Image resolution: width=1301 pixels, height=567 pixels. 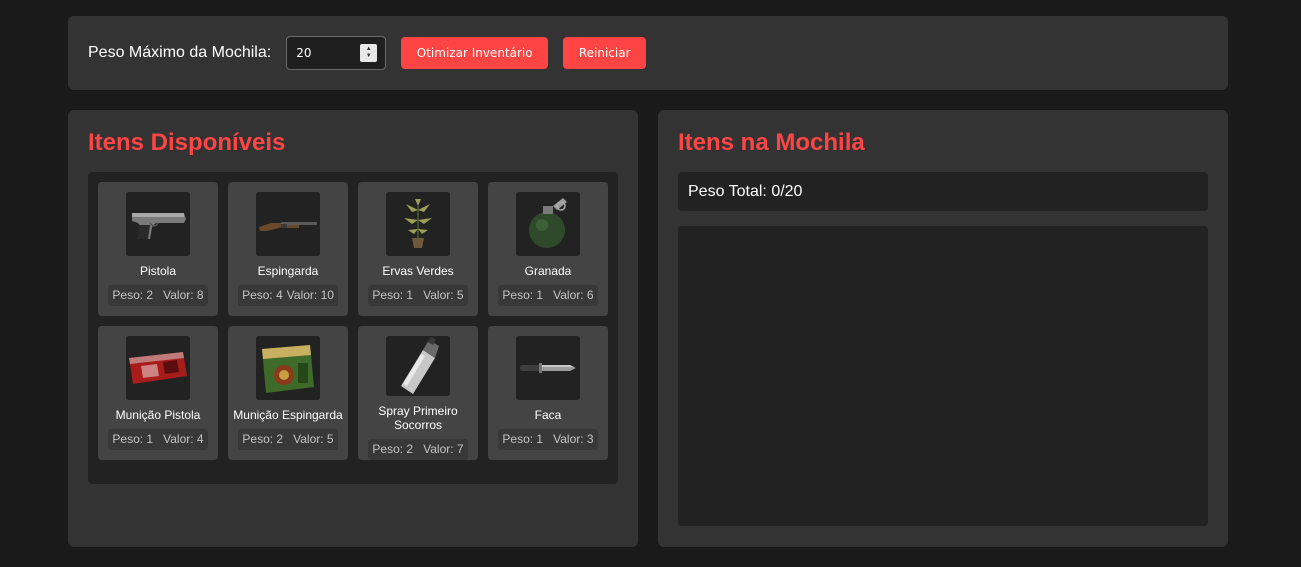 I want to click on item-card-granada: Granada Peso: 1 Valor: 6, so click(x=548, y=249).